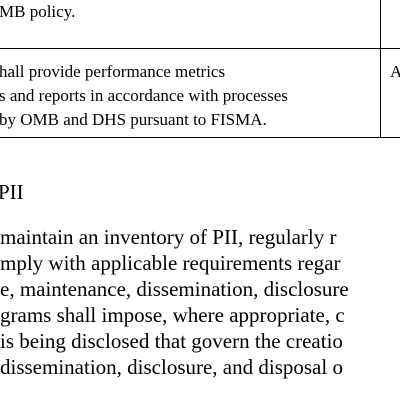  I want to click on table-column-divider, so click(380, 69).